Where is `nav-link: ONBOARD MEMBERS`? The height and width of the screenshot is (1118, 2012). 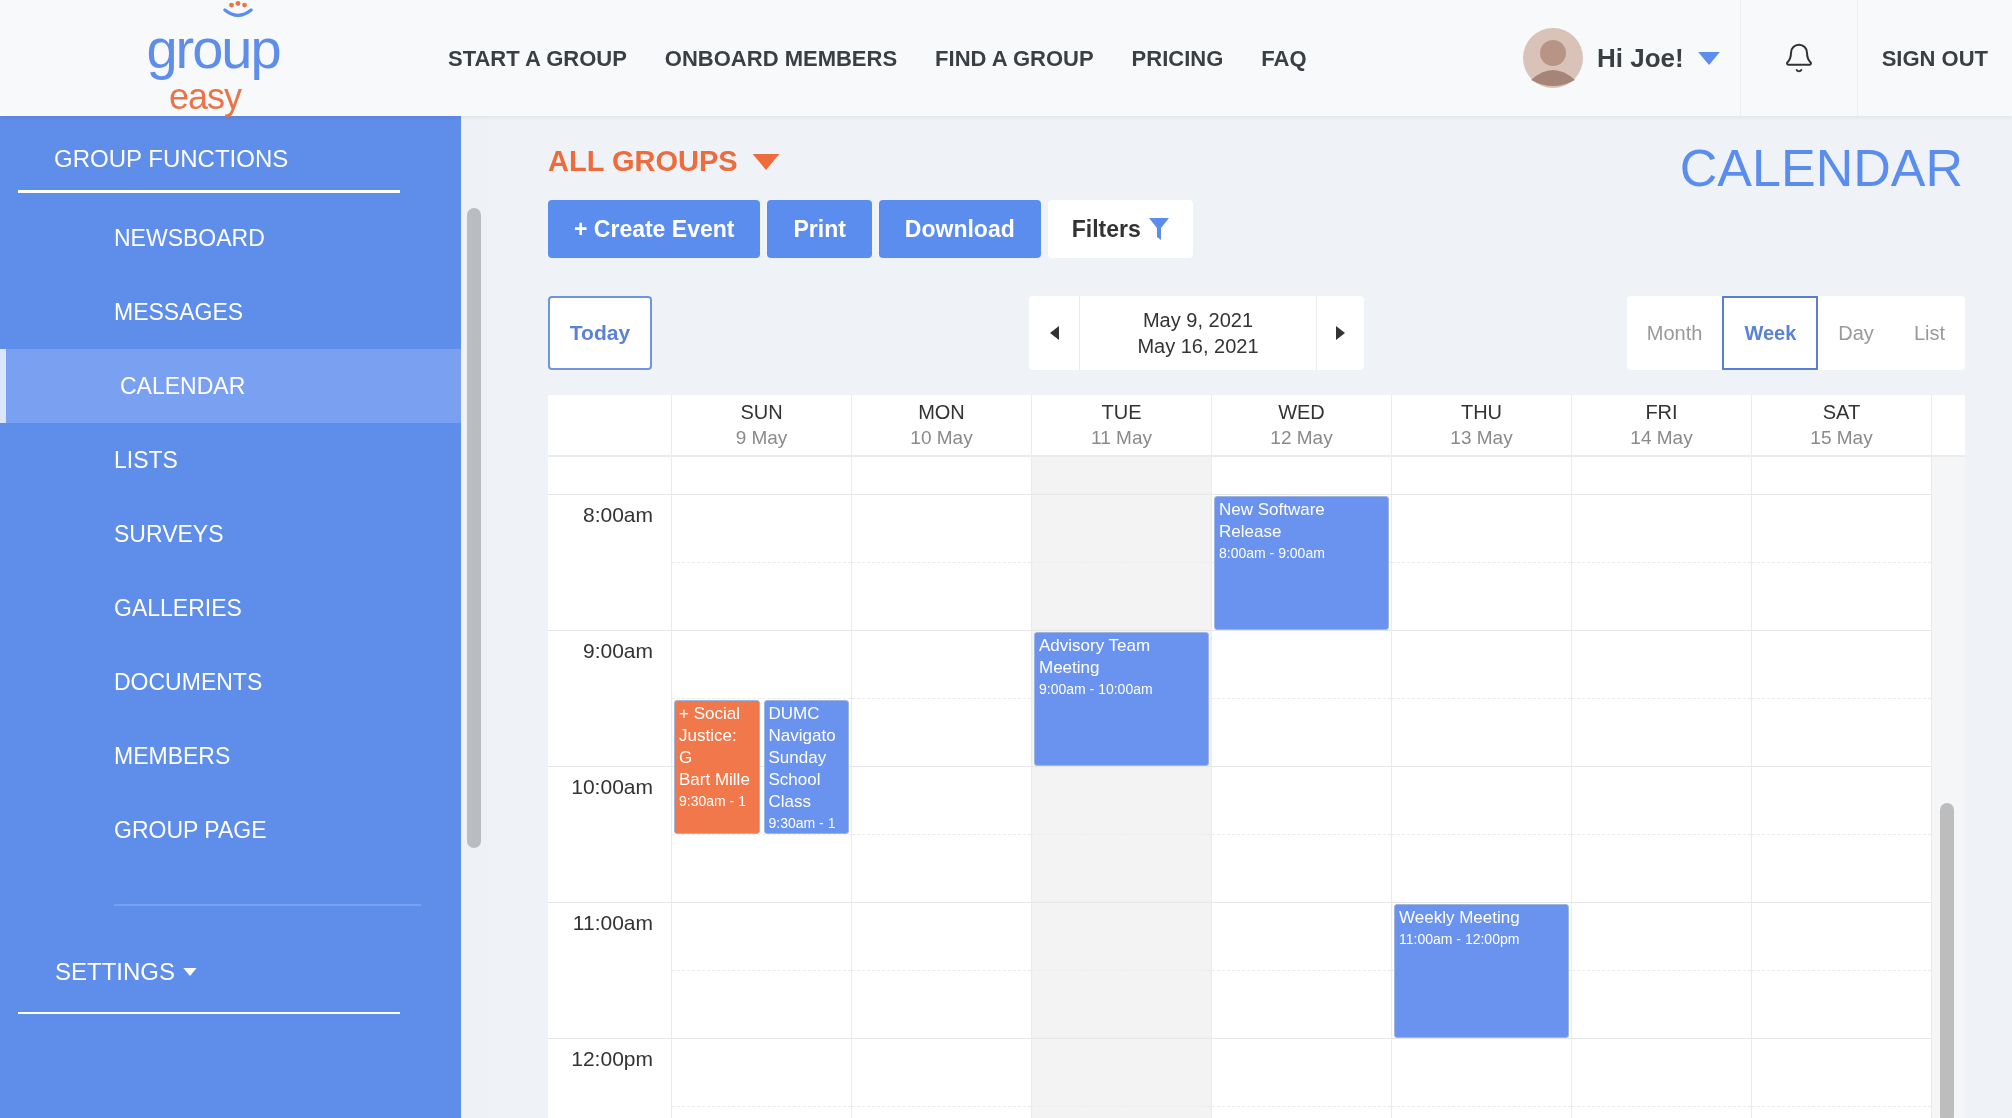
nav-link: ONBOARD MEMBERS is located at coordinates (781, 58).